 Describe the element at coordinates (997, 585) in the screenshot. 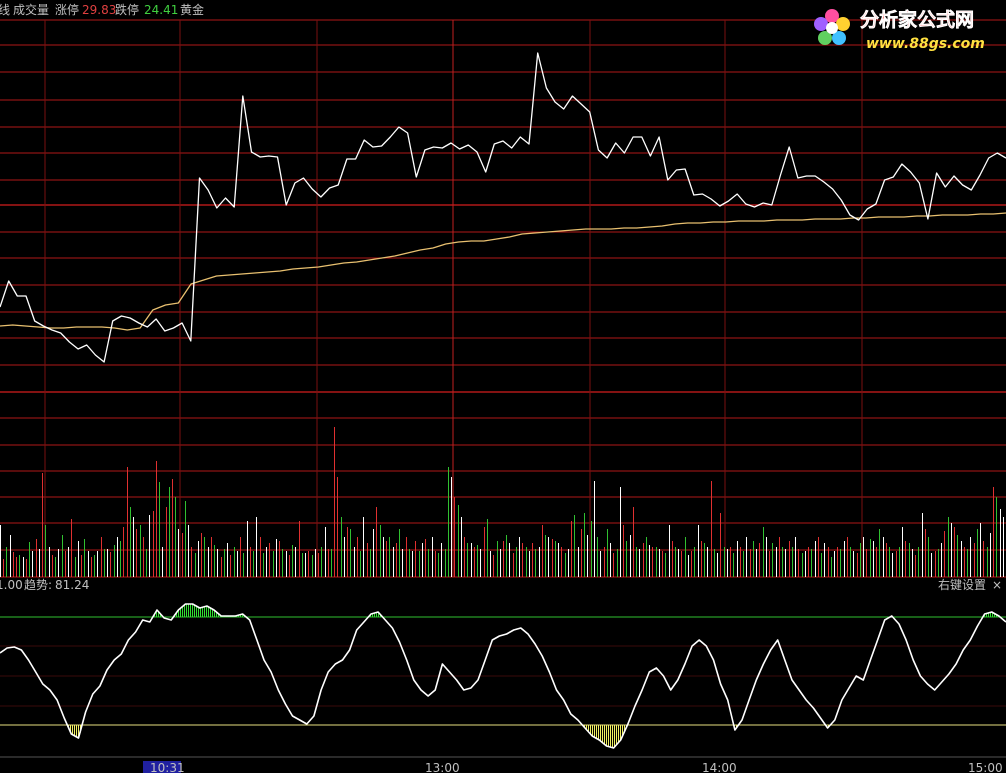

I see `close-icon: ×` at that location.